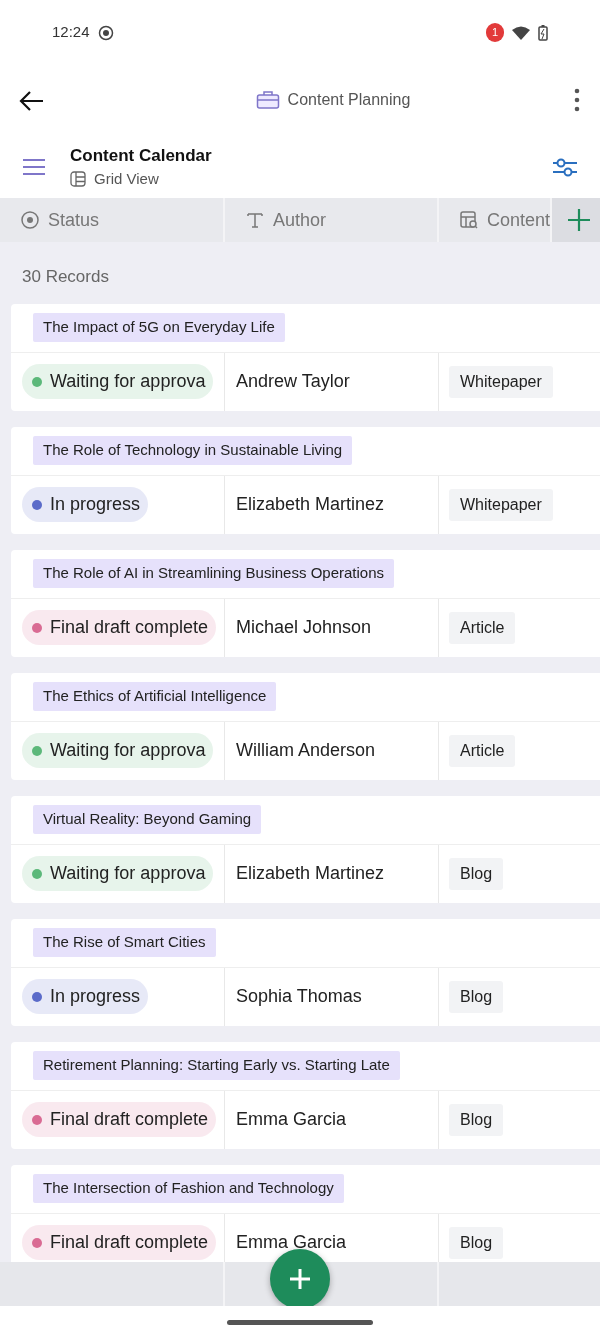  What do you see at coordinates (141, 155) in the screenshot?
I see `table-title: Content Calendar` at bounding box center [141, 155].